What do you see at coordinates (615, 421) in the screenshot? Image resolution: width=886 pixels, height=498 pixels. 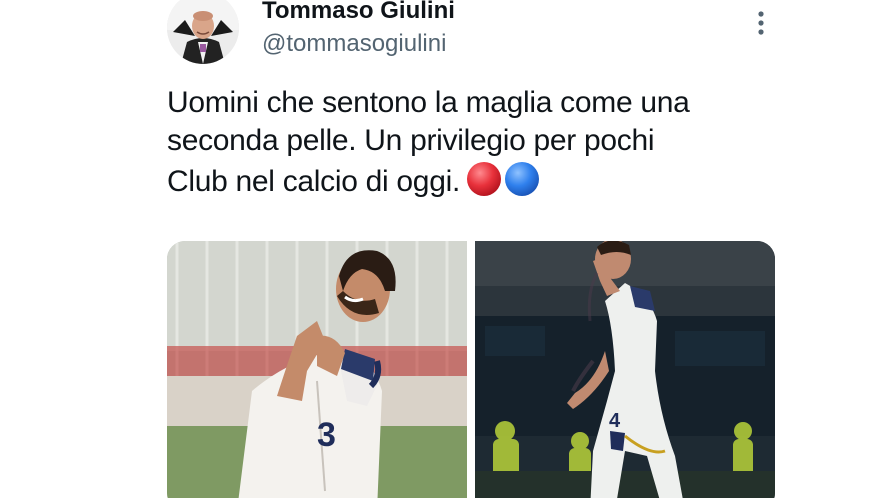 I see `svg-text: 4` at bounding box center [615, 421].